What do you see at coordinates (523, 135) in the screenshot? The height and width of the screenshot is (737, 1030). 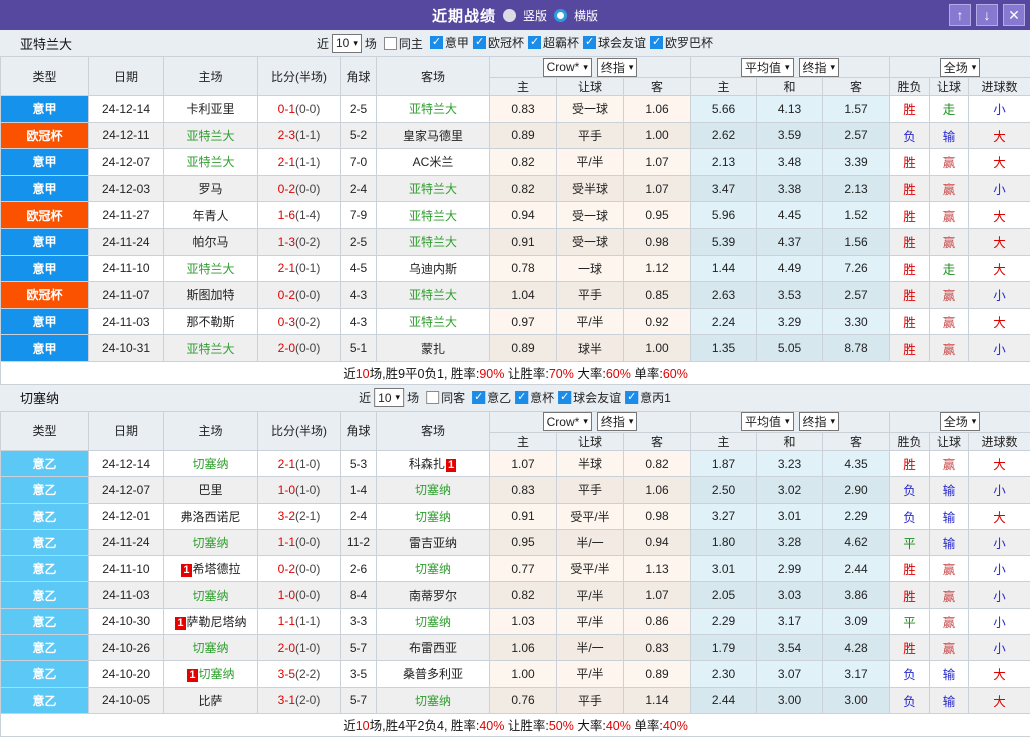 I see `cell-odds-home: 0.89` at bounding box center [523, 135].